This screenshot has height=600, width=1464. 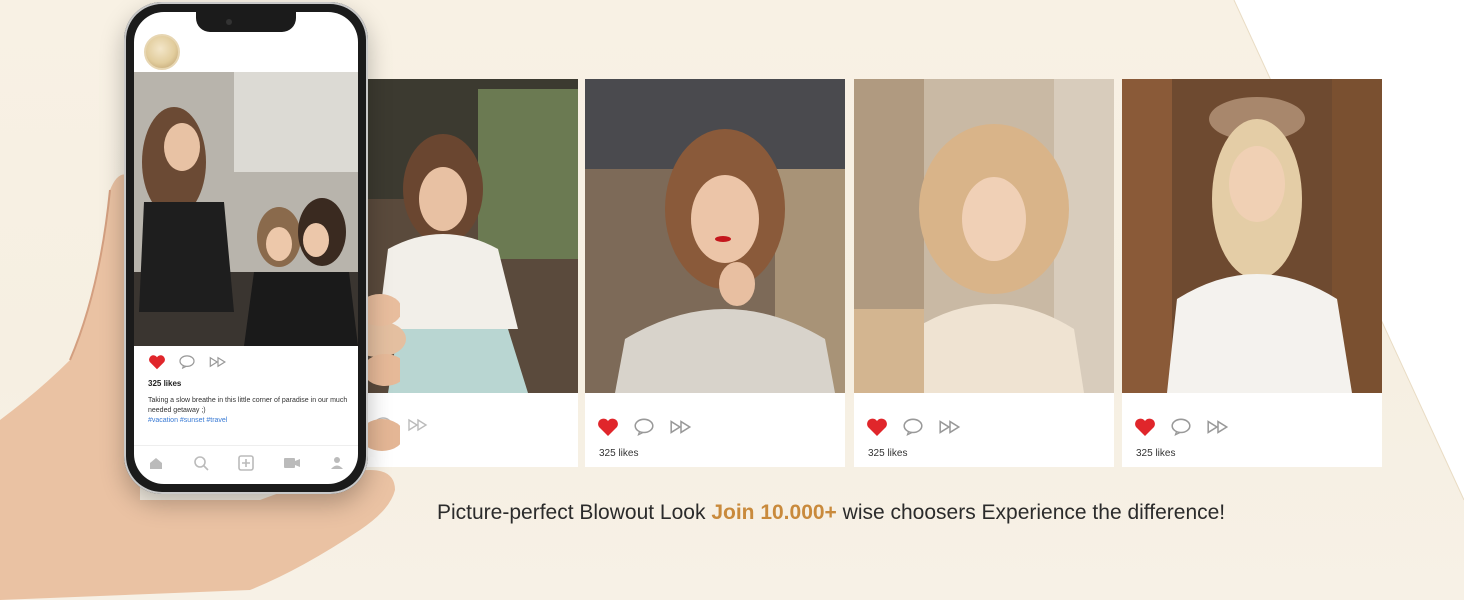 I want to click on add-icon, so click(x=246, y=465).